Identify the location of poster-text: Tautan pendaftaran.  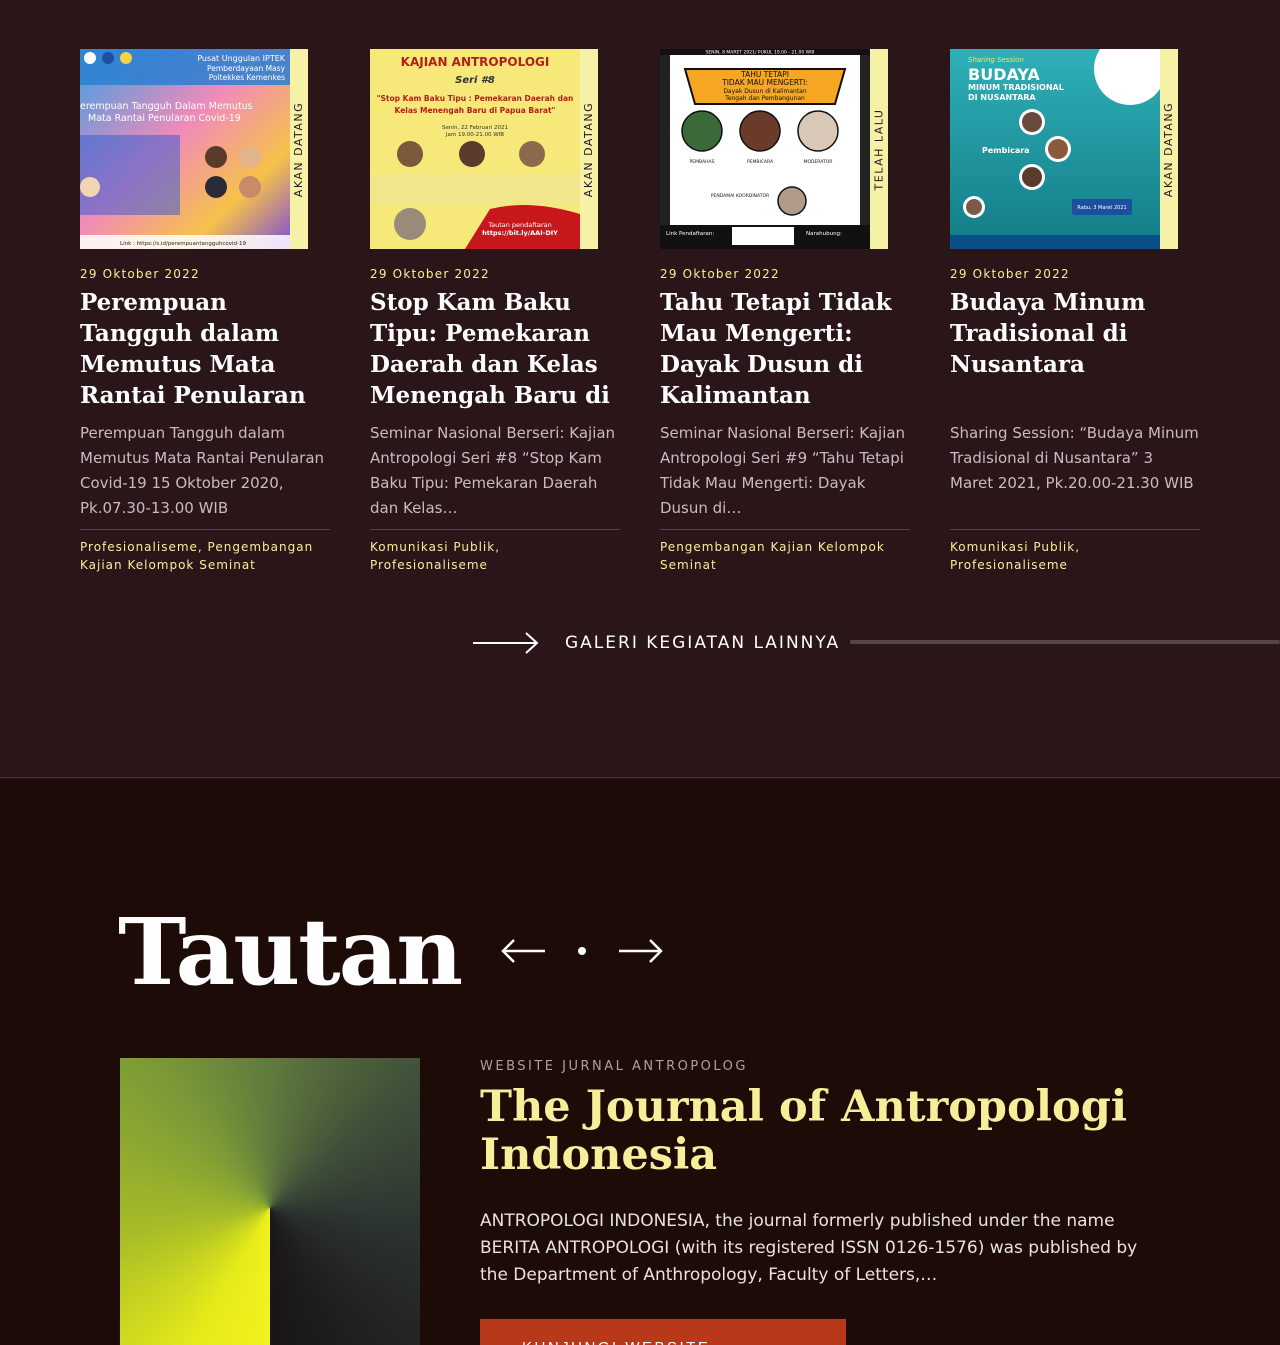
(519, 225).